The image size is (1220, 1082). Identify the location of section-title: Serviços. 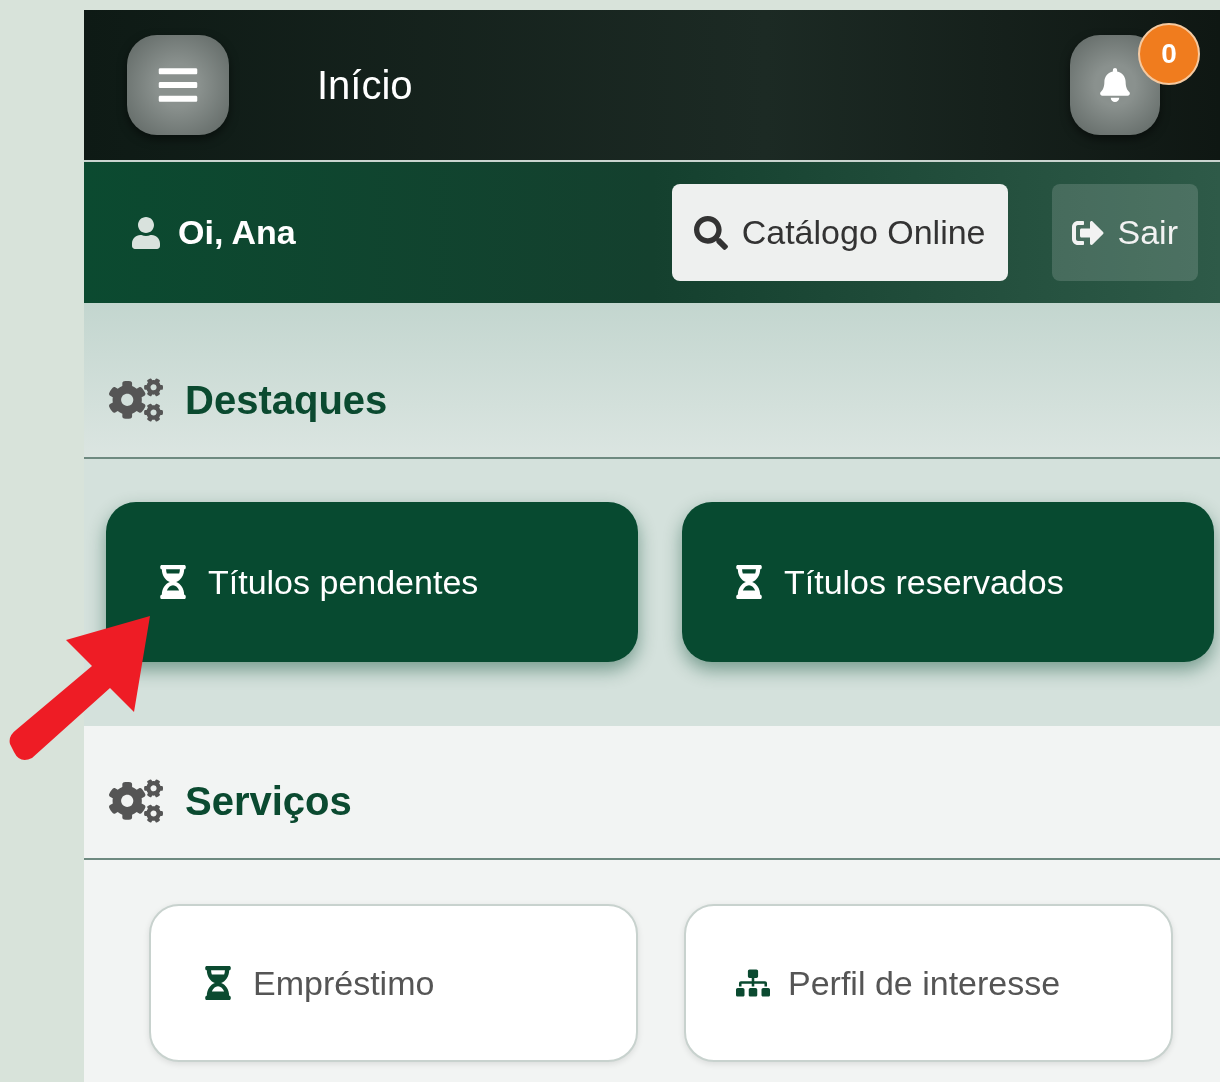
(268, 801).